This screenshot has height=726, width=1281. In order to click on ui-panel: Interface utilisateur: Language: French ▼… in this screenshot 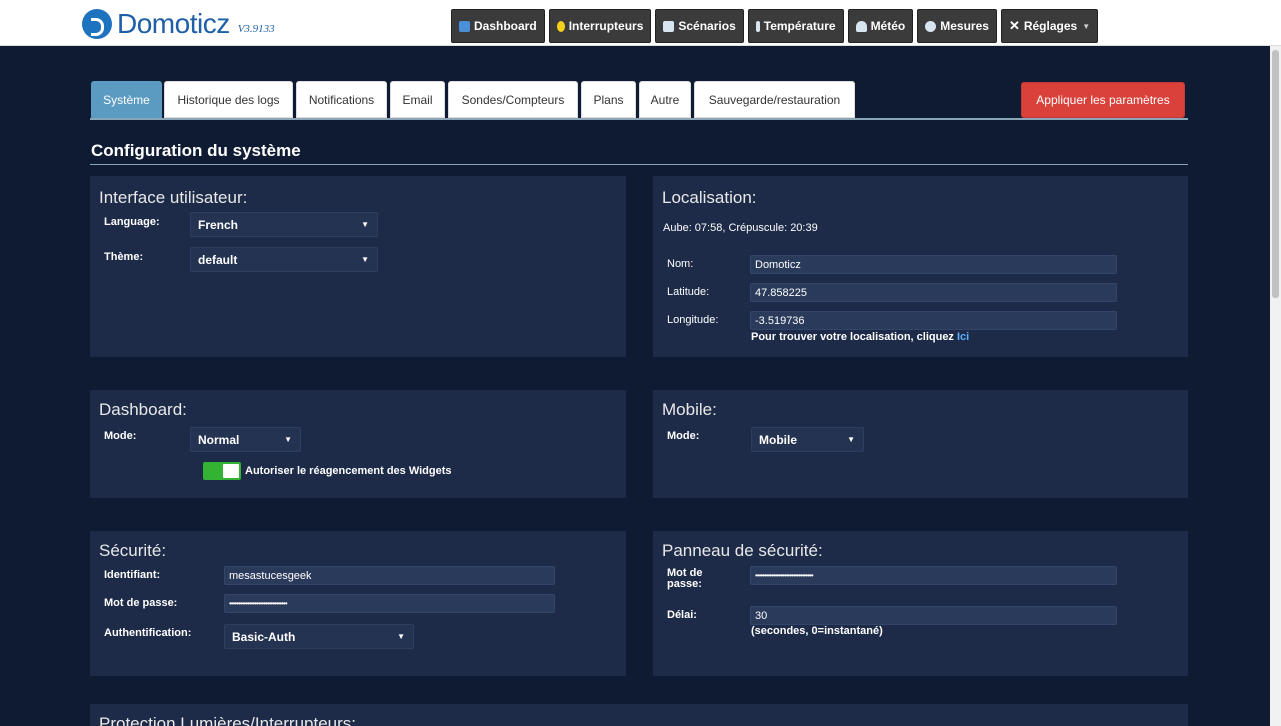, I will do `click(358, 266)`.